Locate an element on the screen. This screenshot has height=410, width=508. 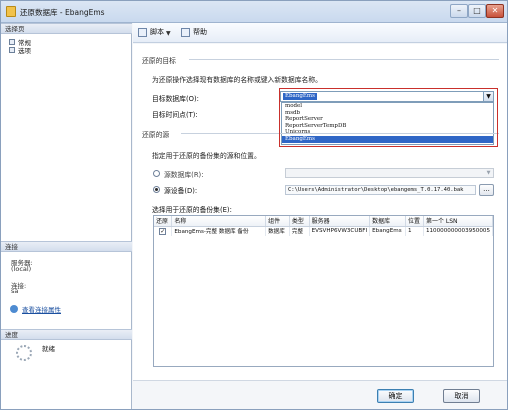
server-value: (local) is located at coordinates (21, 269).